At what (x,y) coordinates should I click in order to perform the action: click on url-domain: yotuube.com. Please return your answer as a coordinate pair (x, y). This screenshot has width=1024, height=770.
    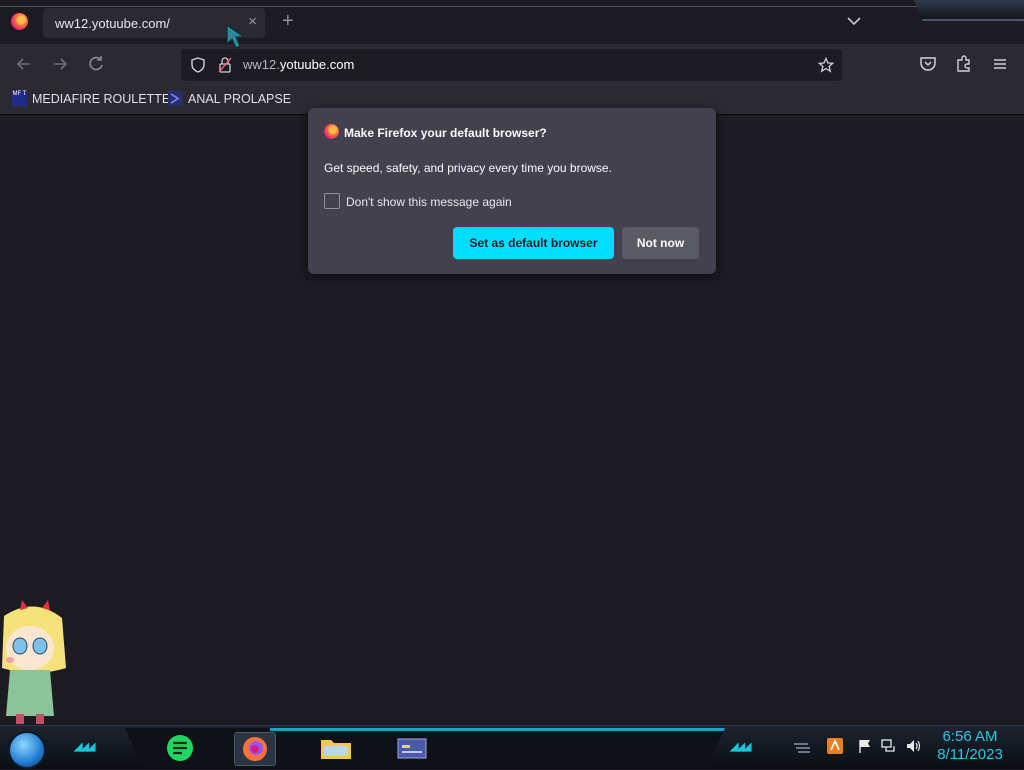
    Looking at the image, I should click on (317, 64).